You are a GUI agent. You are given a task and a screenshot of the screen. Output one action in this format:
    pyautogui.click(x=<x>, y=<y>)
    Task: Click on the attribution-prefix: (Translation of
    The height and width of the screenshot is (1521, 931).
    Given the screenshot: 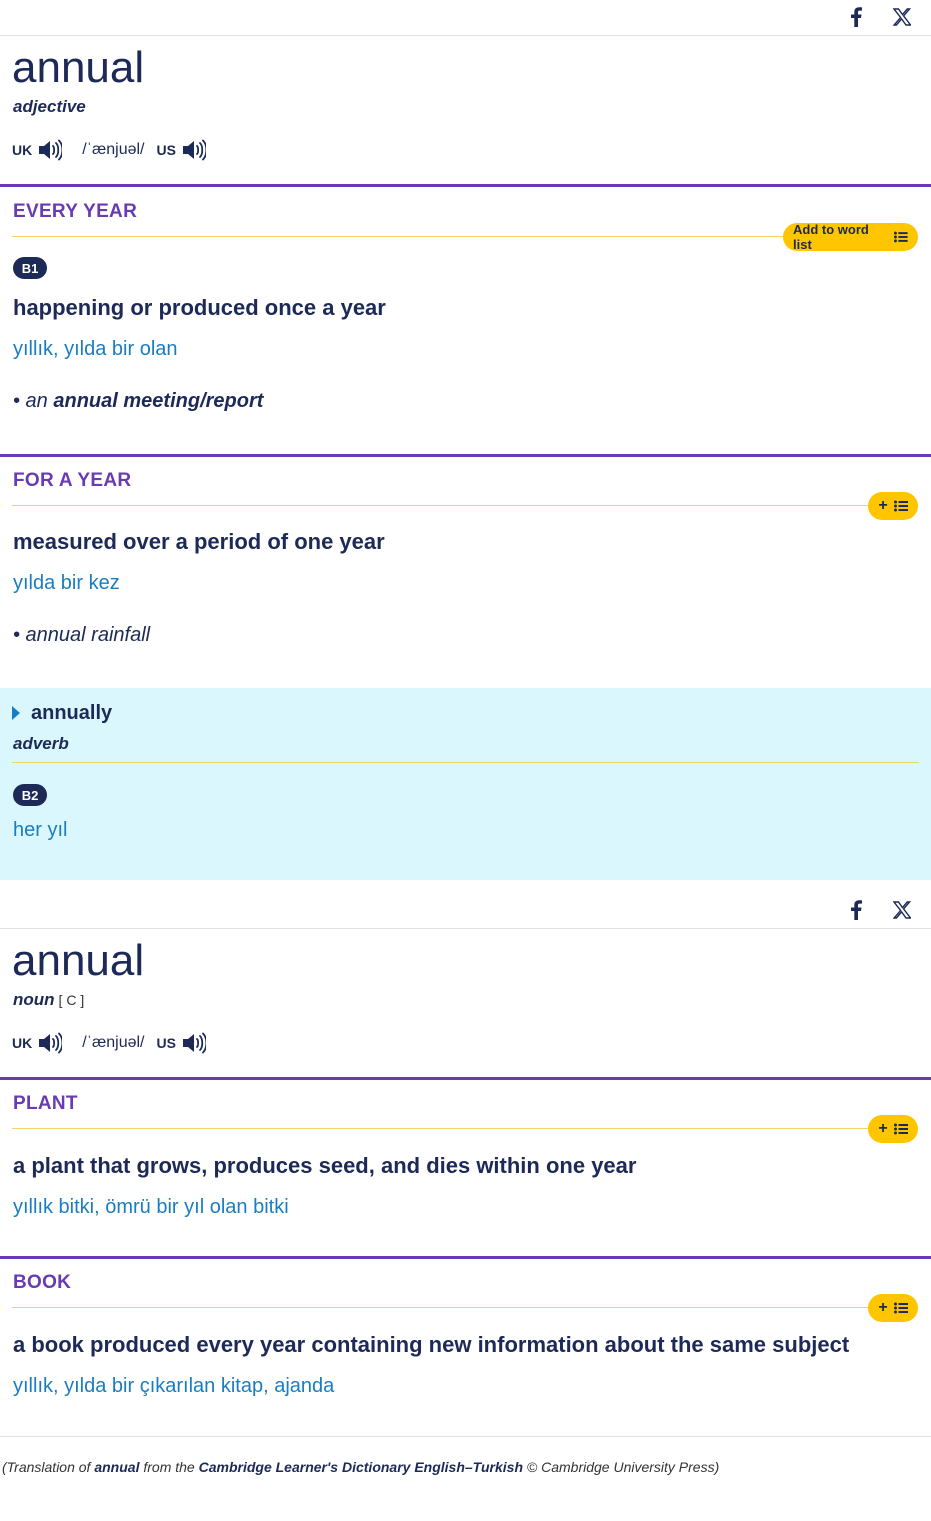 What is the action you would take?
    pyautogui.click(x=48, y=1467)
    